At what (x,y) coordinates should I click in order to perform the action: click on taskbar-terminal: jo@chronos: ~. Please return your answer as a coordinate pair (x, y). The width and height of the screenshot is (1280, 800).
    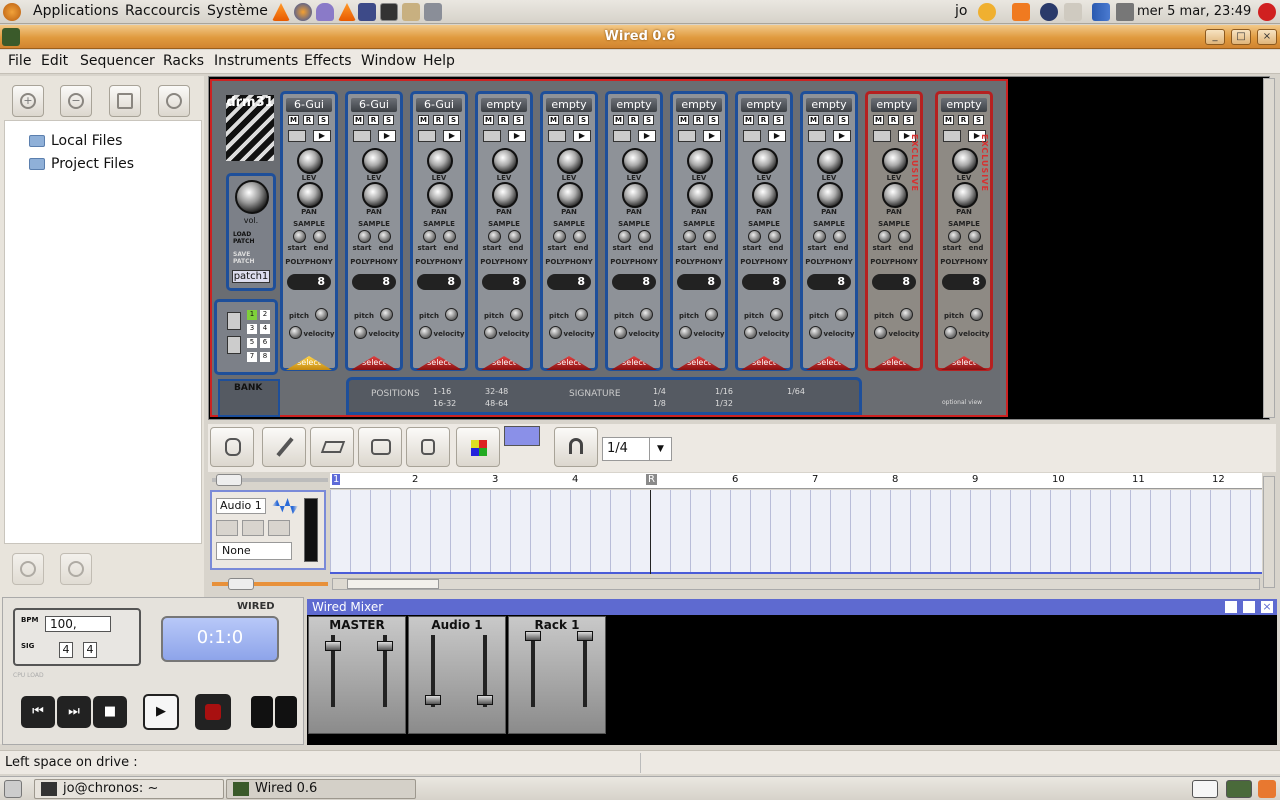
    Looking at the image, I should click on (129, 789).